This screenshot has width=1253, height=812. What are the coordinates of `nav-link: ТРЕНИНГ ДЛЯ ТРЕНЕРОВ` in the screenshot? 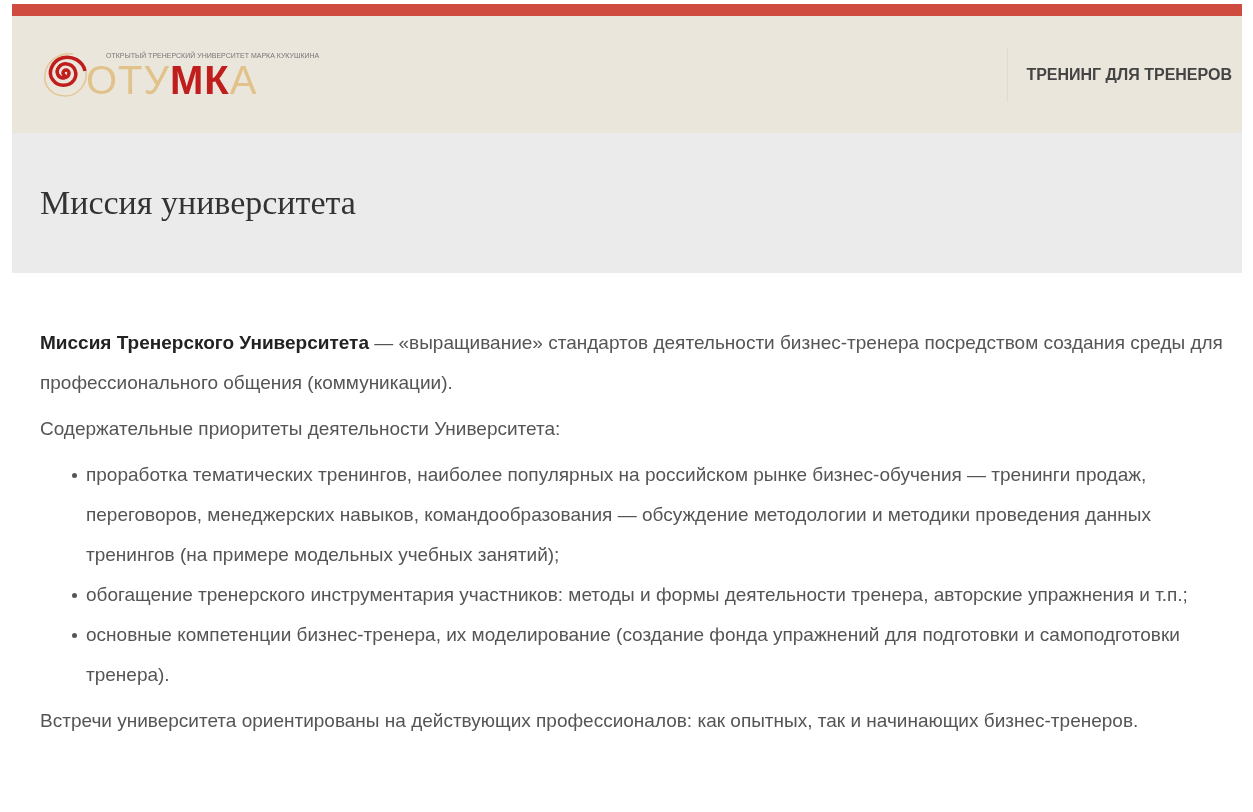 It's located at (1129, 74).